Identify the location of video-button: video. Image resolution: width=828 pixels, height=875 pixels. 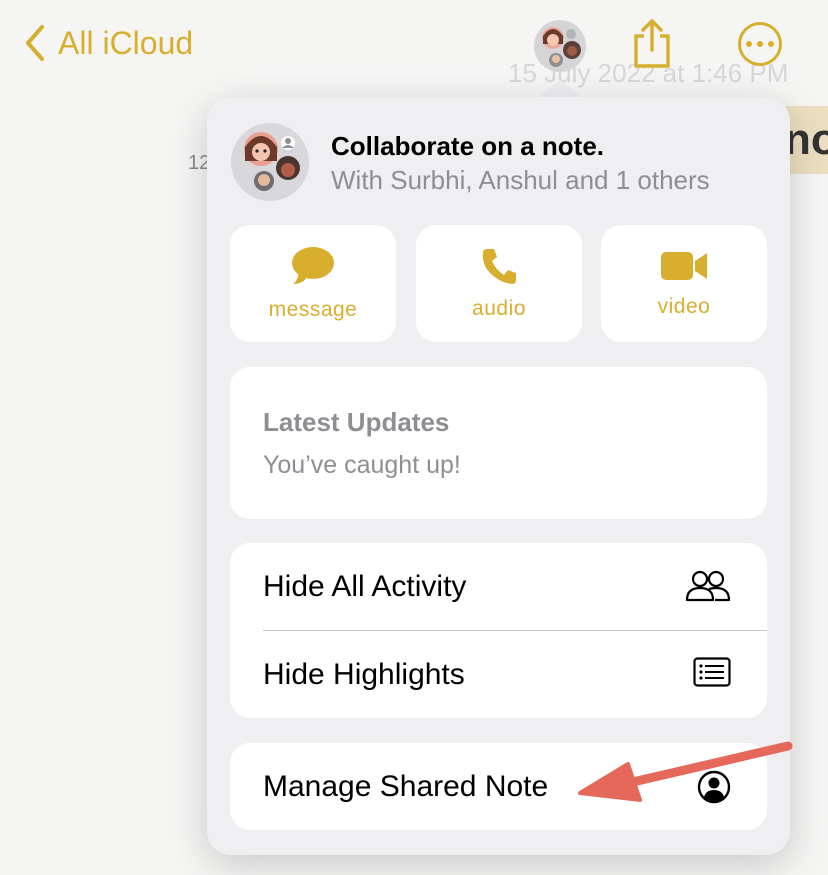
(684, 283).